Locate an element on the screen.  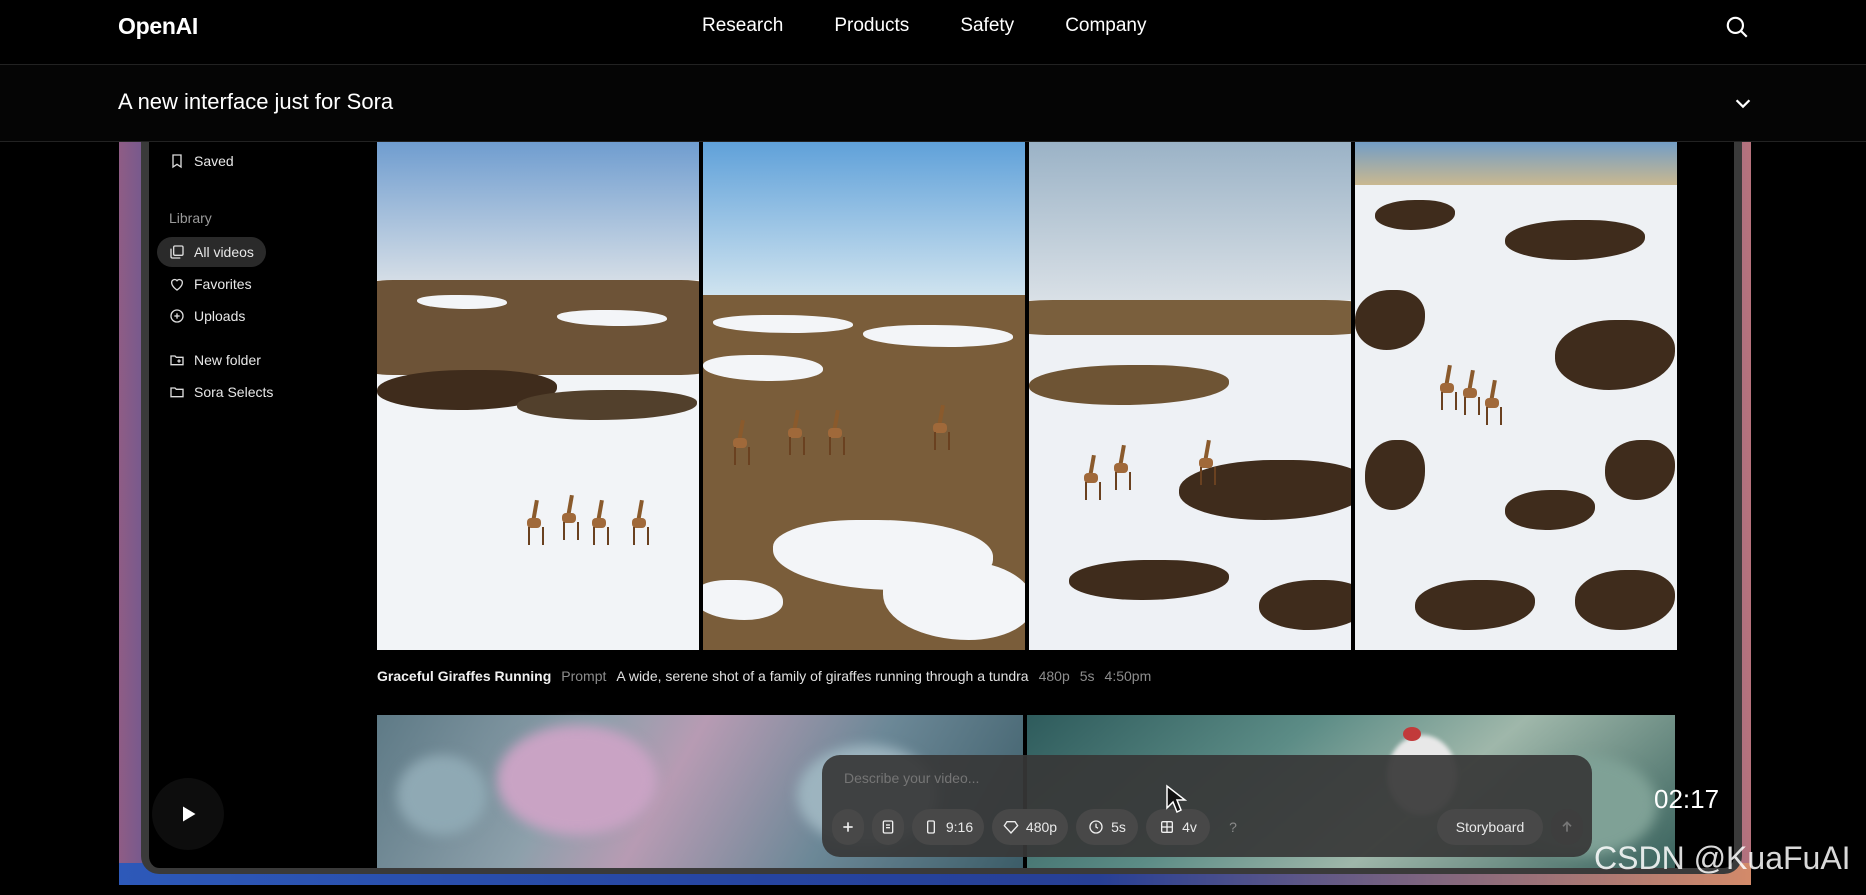
sidebar-item-saved: Saved is located at coordinates (201, 161).